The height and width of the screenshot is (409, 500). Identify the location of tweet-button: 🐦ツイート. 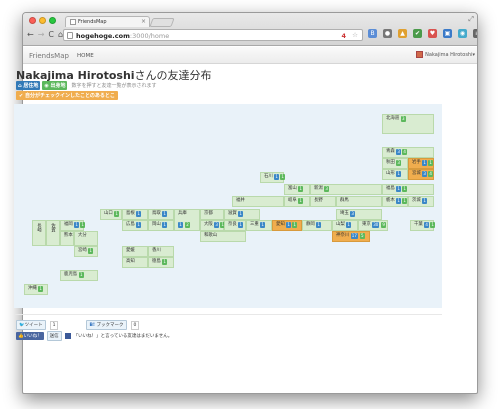
(31, 325).